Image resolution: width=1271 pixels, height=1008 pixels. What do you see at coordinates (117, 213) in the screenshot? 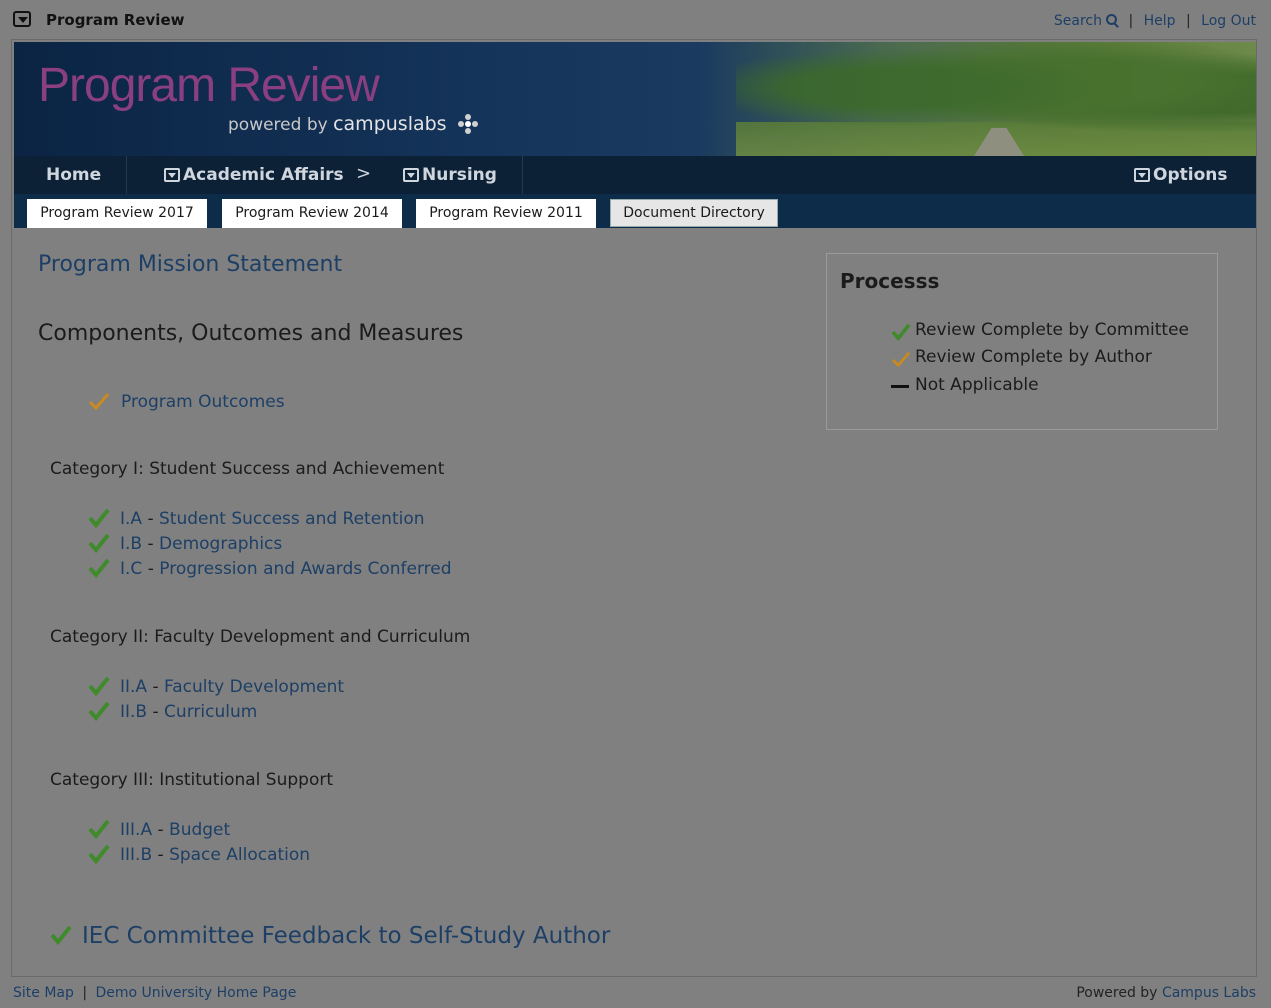
I see `tab-program-review-2017: Program Review 2017` at bounding box center [117, 213].